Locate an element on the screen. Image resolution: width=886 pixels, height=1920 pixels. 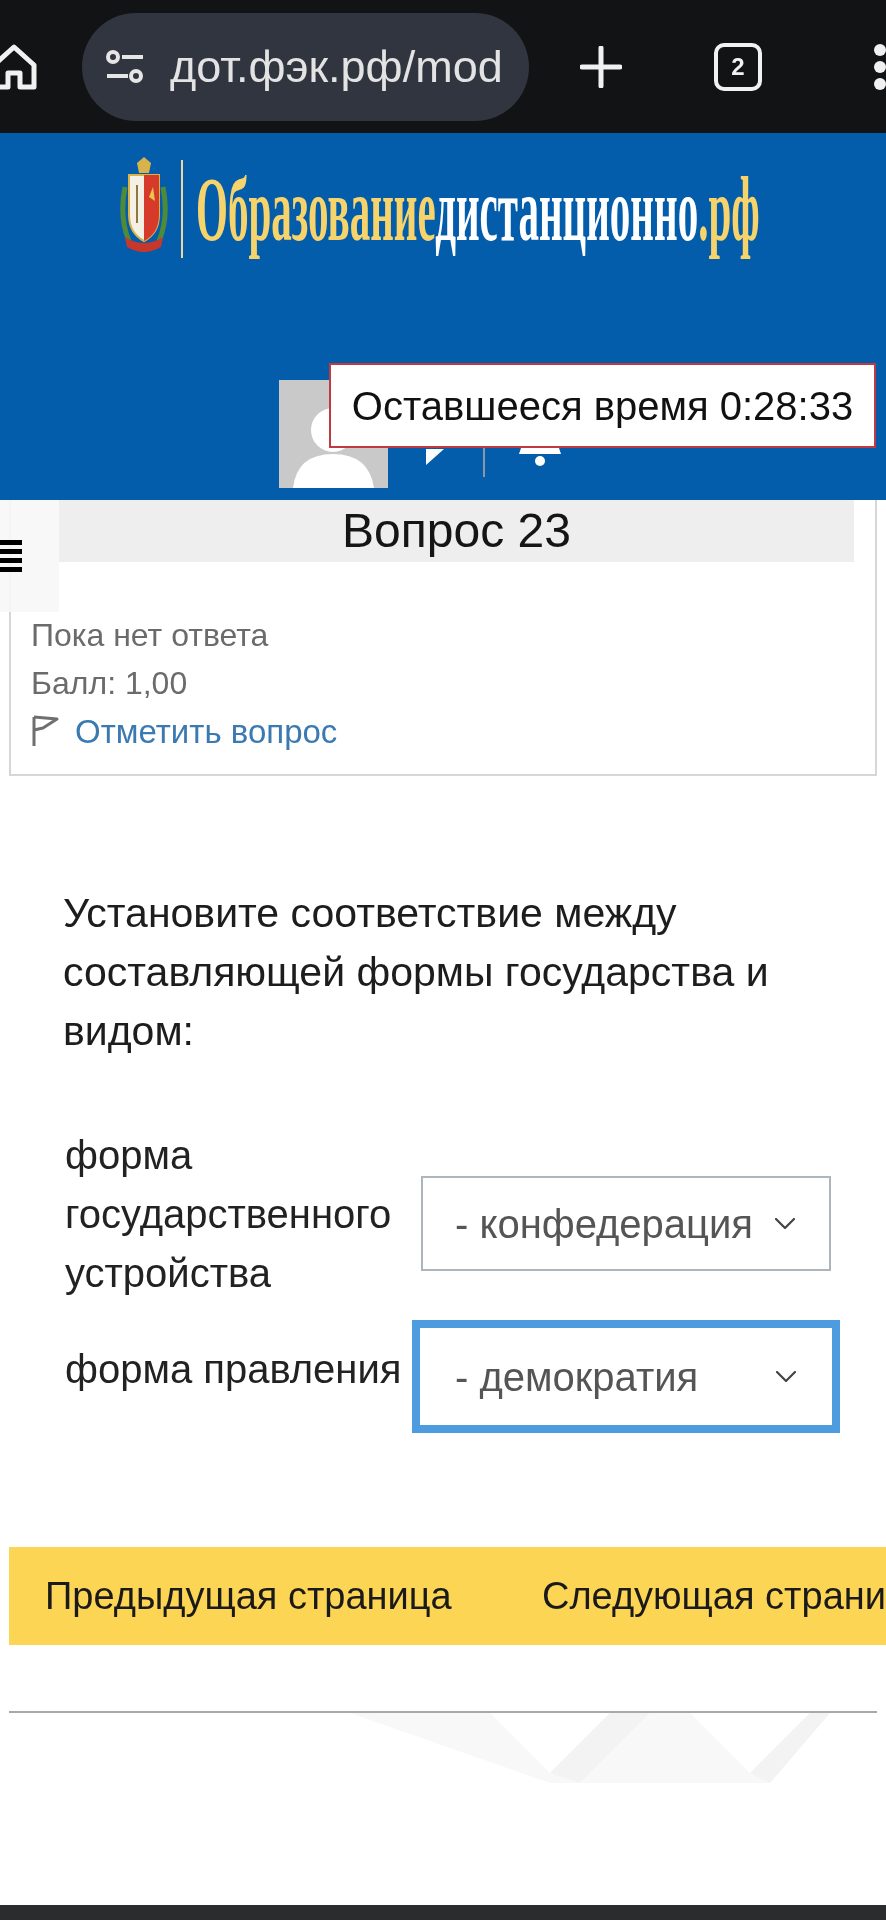
answer-select: - конфедерация is located at coordinates (626, 1223).